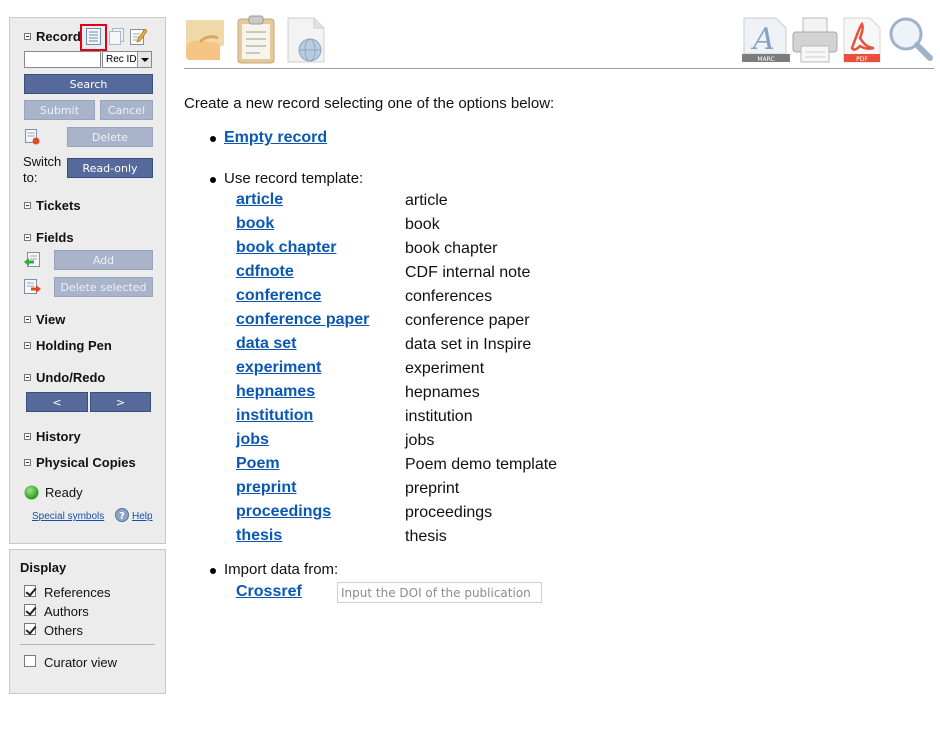  What do you see at coordinates (266, 344) in the screenshot?
I see `template-link: data set` at bounding box center [266, 344].